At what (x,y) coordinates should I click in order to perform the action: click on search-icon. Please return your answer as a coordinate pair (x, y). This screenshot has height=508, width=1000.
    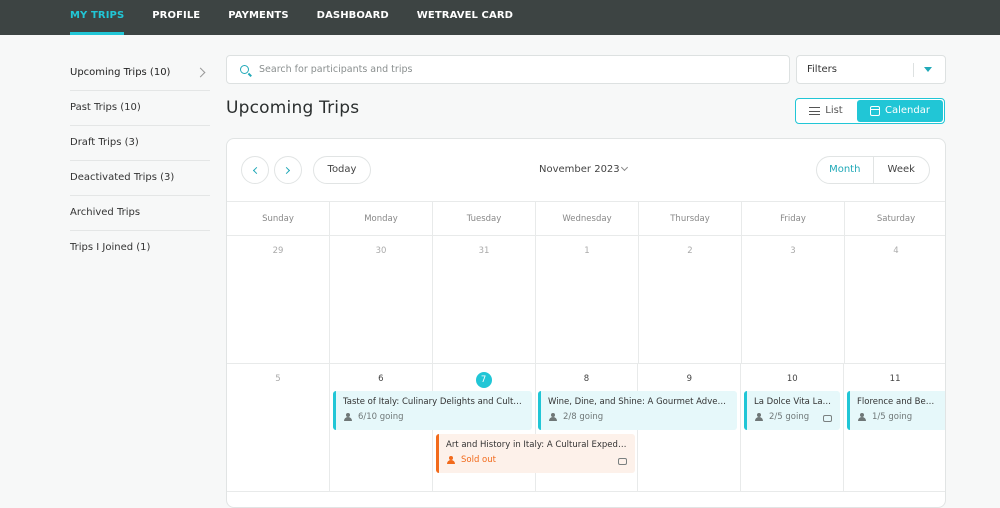
    Looking at the image, I should click on (244, 69).